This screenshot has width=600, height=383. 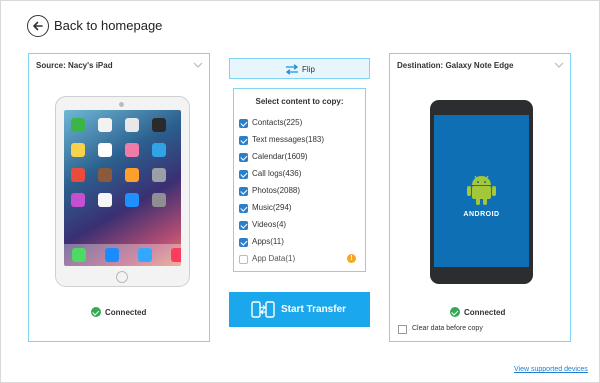 I want to click on destination-title: Destination: Galaxy Note Edge, so click(x=455, y=65).